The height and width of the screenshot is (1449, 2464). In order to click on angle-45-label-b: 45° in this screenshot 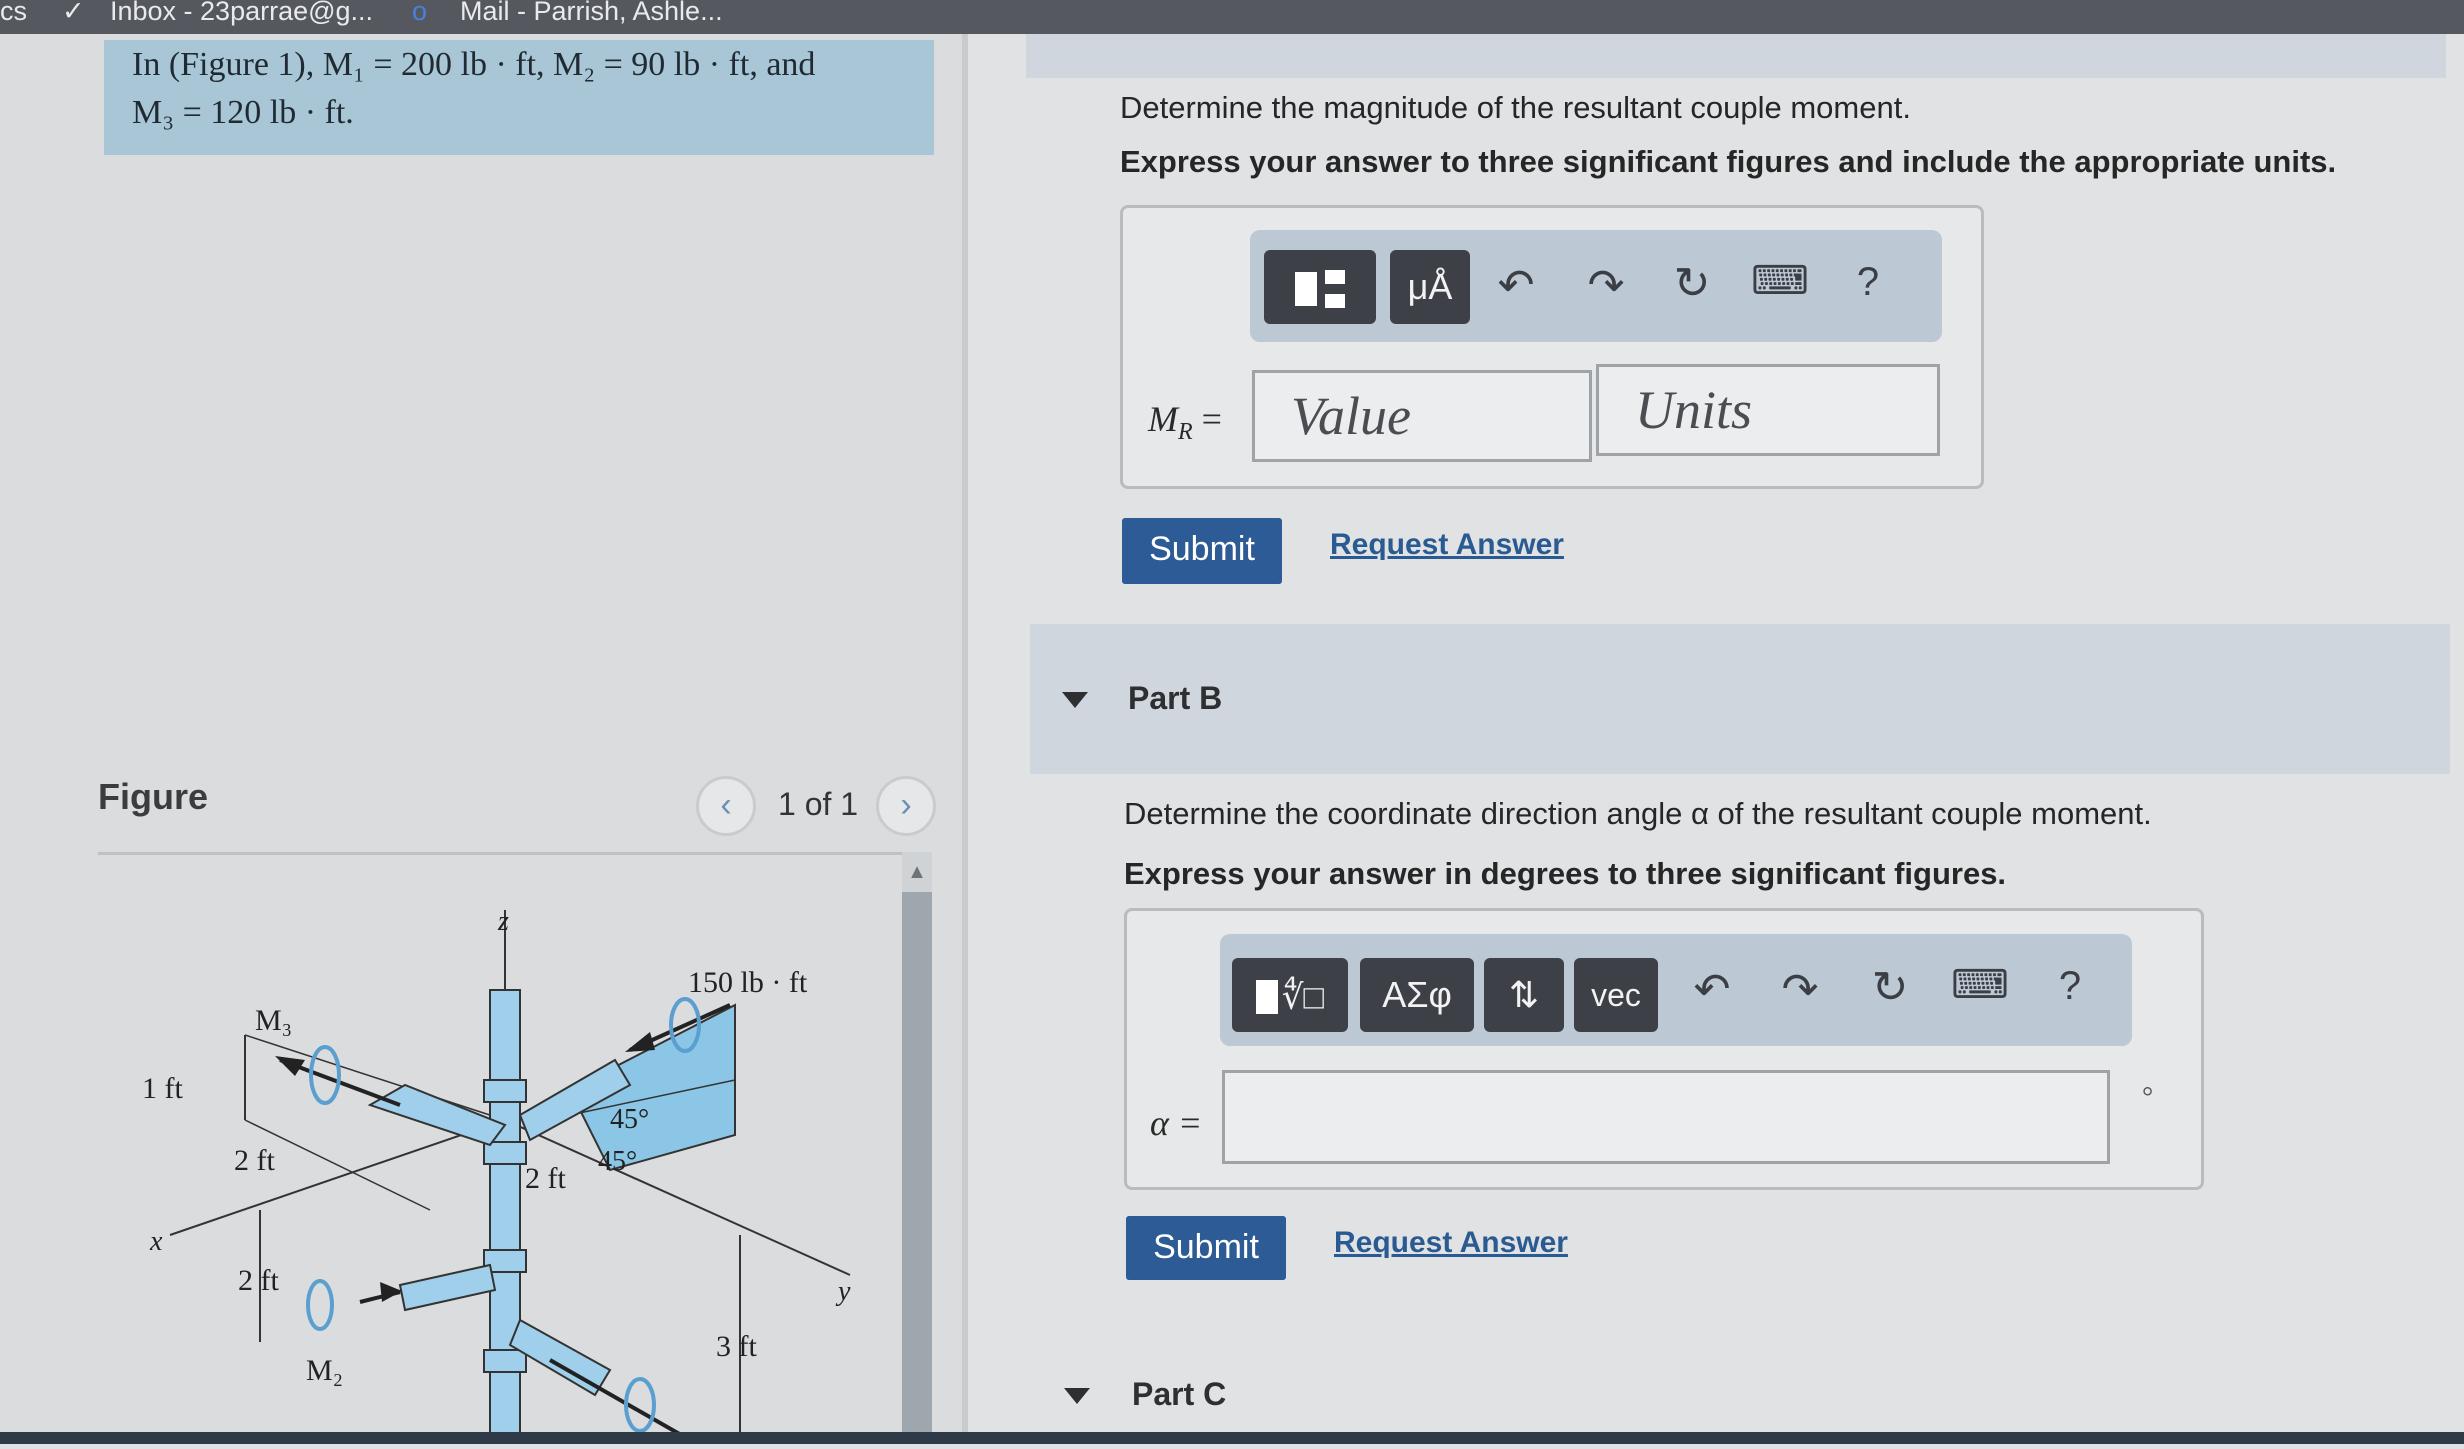, I will do `click(617, 1161)`.